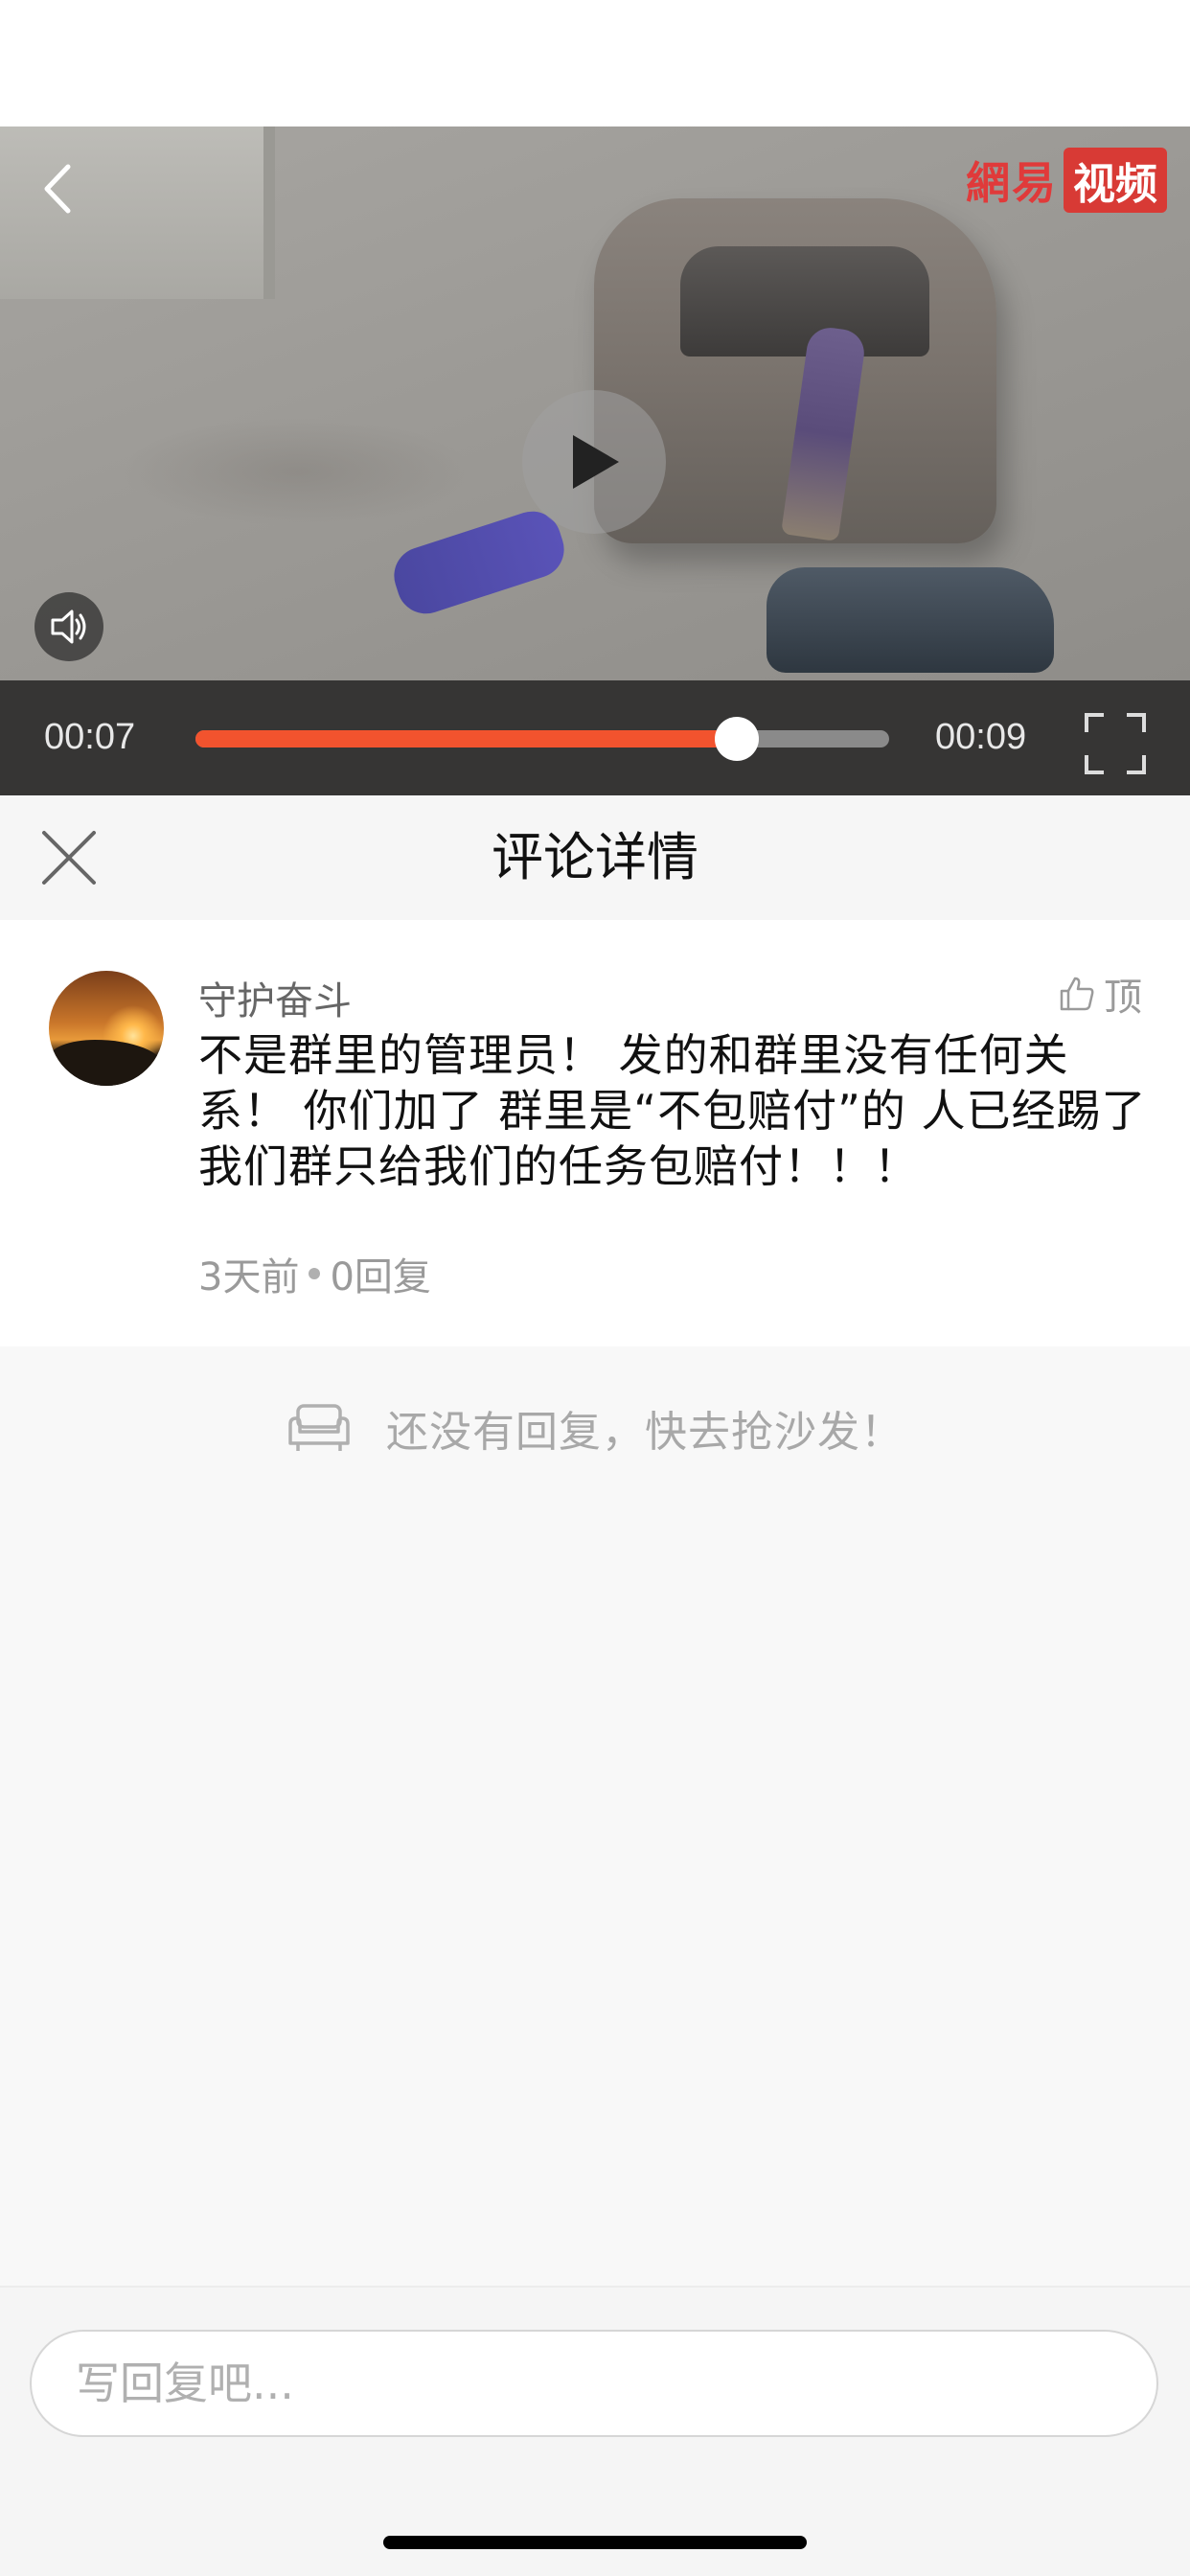 This screenshot has width=1190, height=2576. What do you see at coordinates (380, 1273) in the screenshot?
I see `reply-count: 0回复` at bounding box center [380, 1273].